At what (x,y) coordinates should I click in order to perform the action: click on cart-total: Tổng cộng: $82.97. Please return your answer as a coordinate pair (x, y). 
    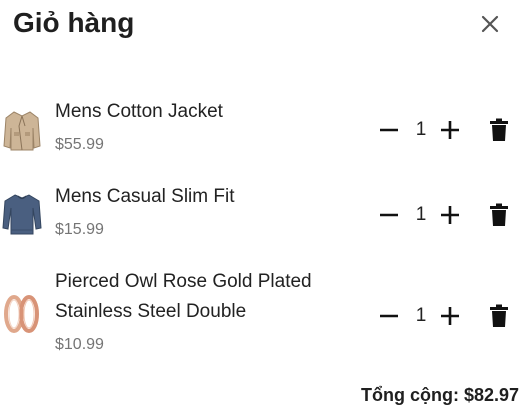
    Looking at the image, I should click on (439, 395).